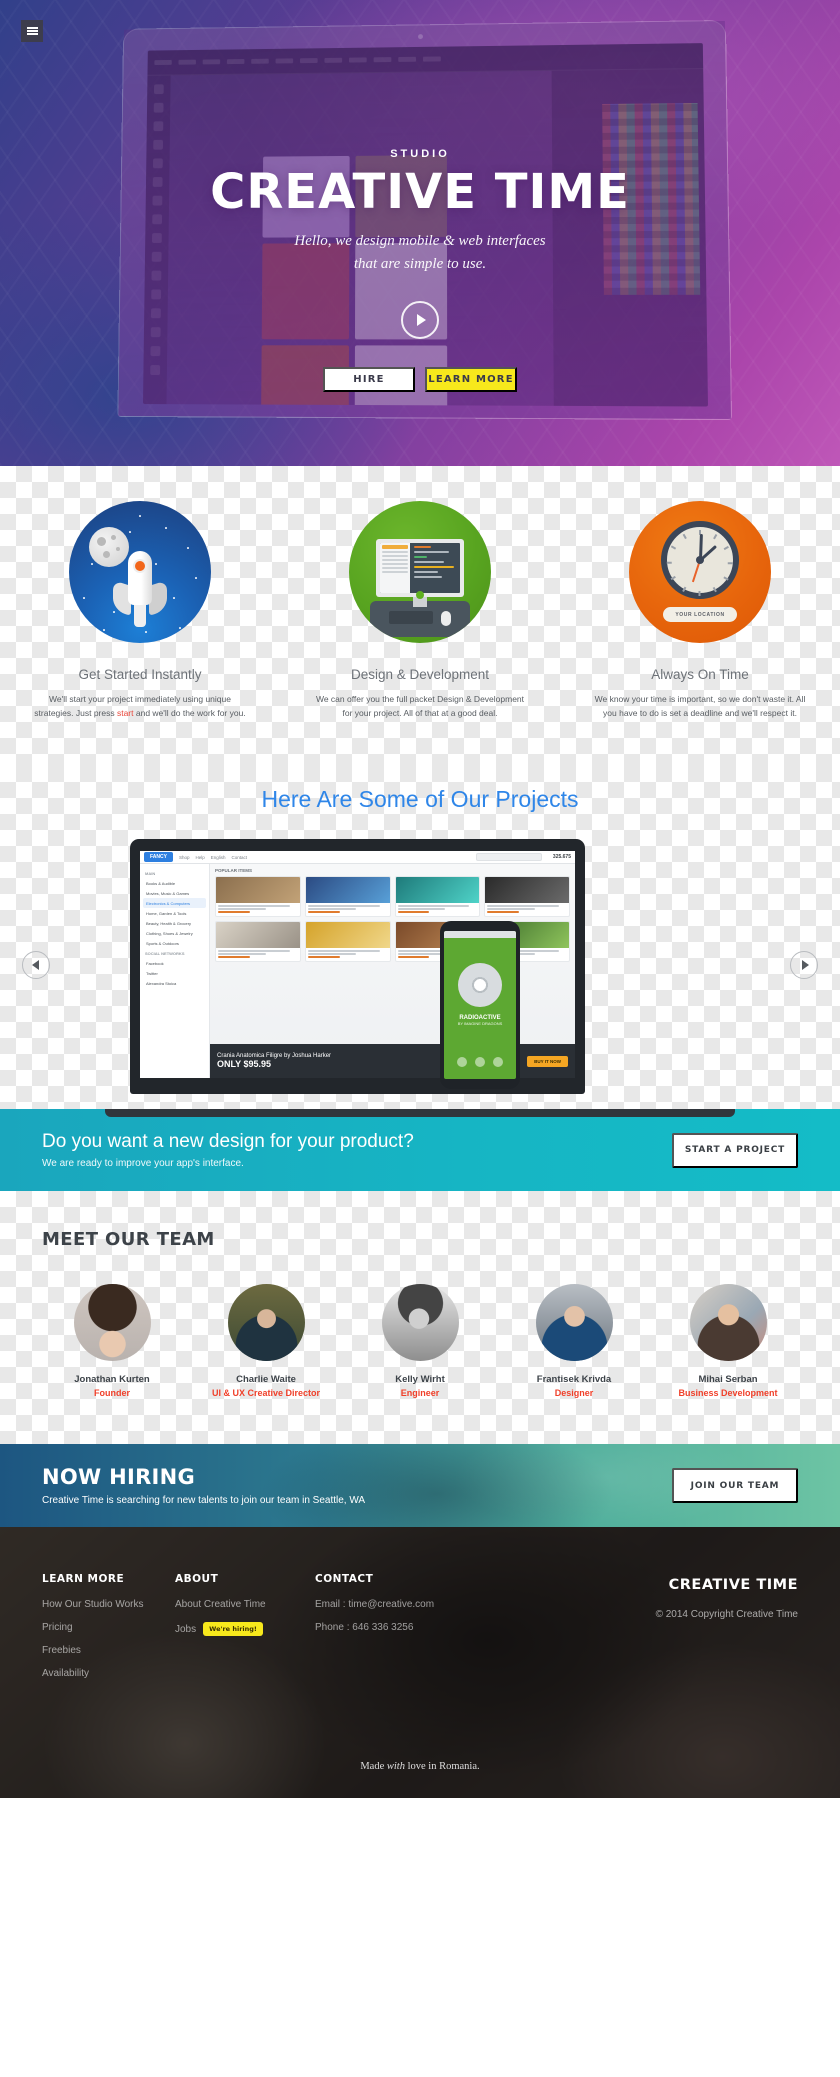  I want to click on feature-desc-after: and we'll do the work for you., so click(189, 713).